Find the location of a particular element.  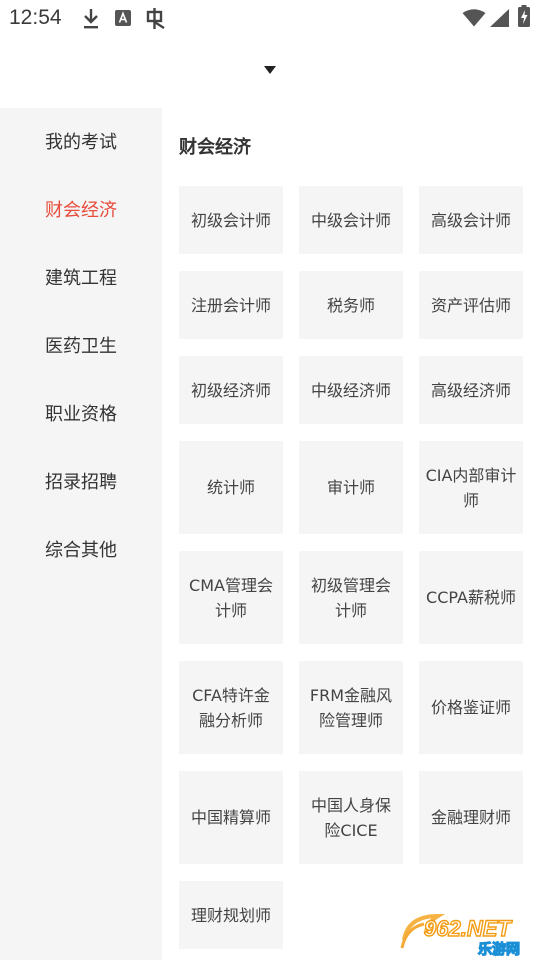

tile-junior-accountant: 初级会计师 is located at coordinates (231, 220).